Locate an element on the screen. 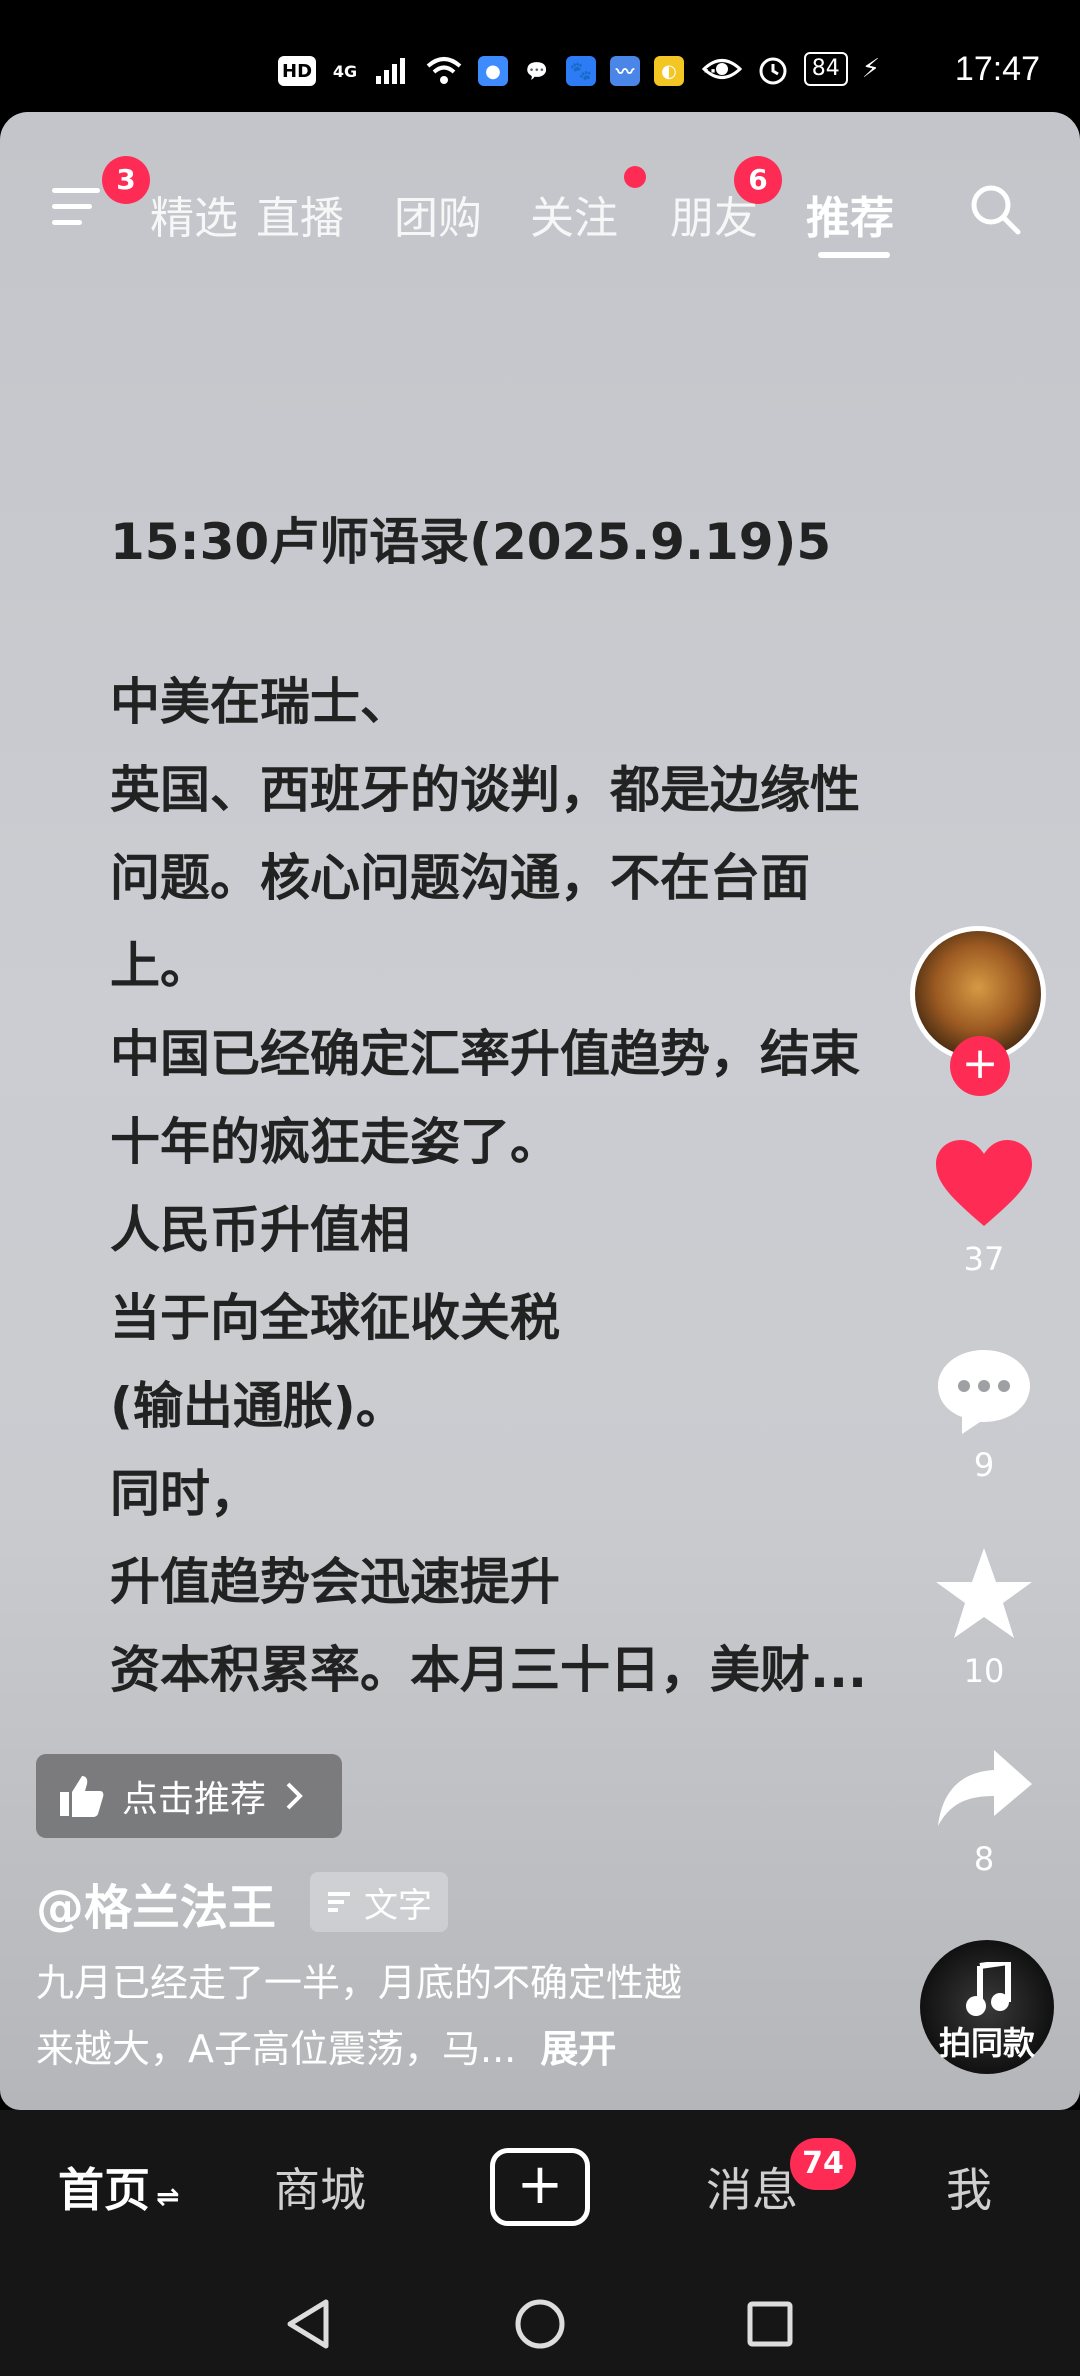 The image size is (1080, 2376). following-dot is located at coordinates (635, 177).